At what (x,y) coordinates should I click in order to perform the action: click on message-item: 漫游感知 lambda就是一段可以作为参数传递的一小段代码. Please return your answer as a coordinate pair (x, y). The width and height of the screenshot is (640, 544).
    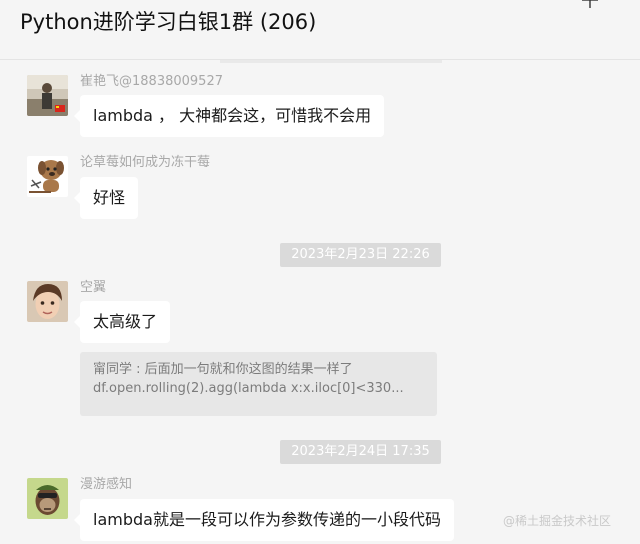
    Looking at the image, I should click on (320, 508).